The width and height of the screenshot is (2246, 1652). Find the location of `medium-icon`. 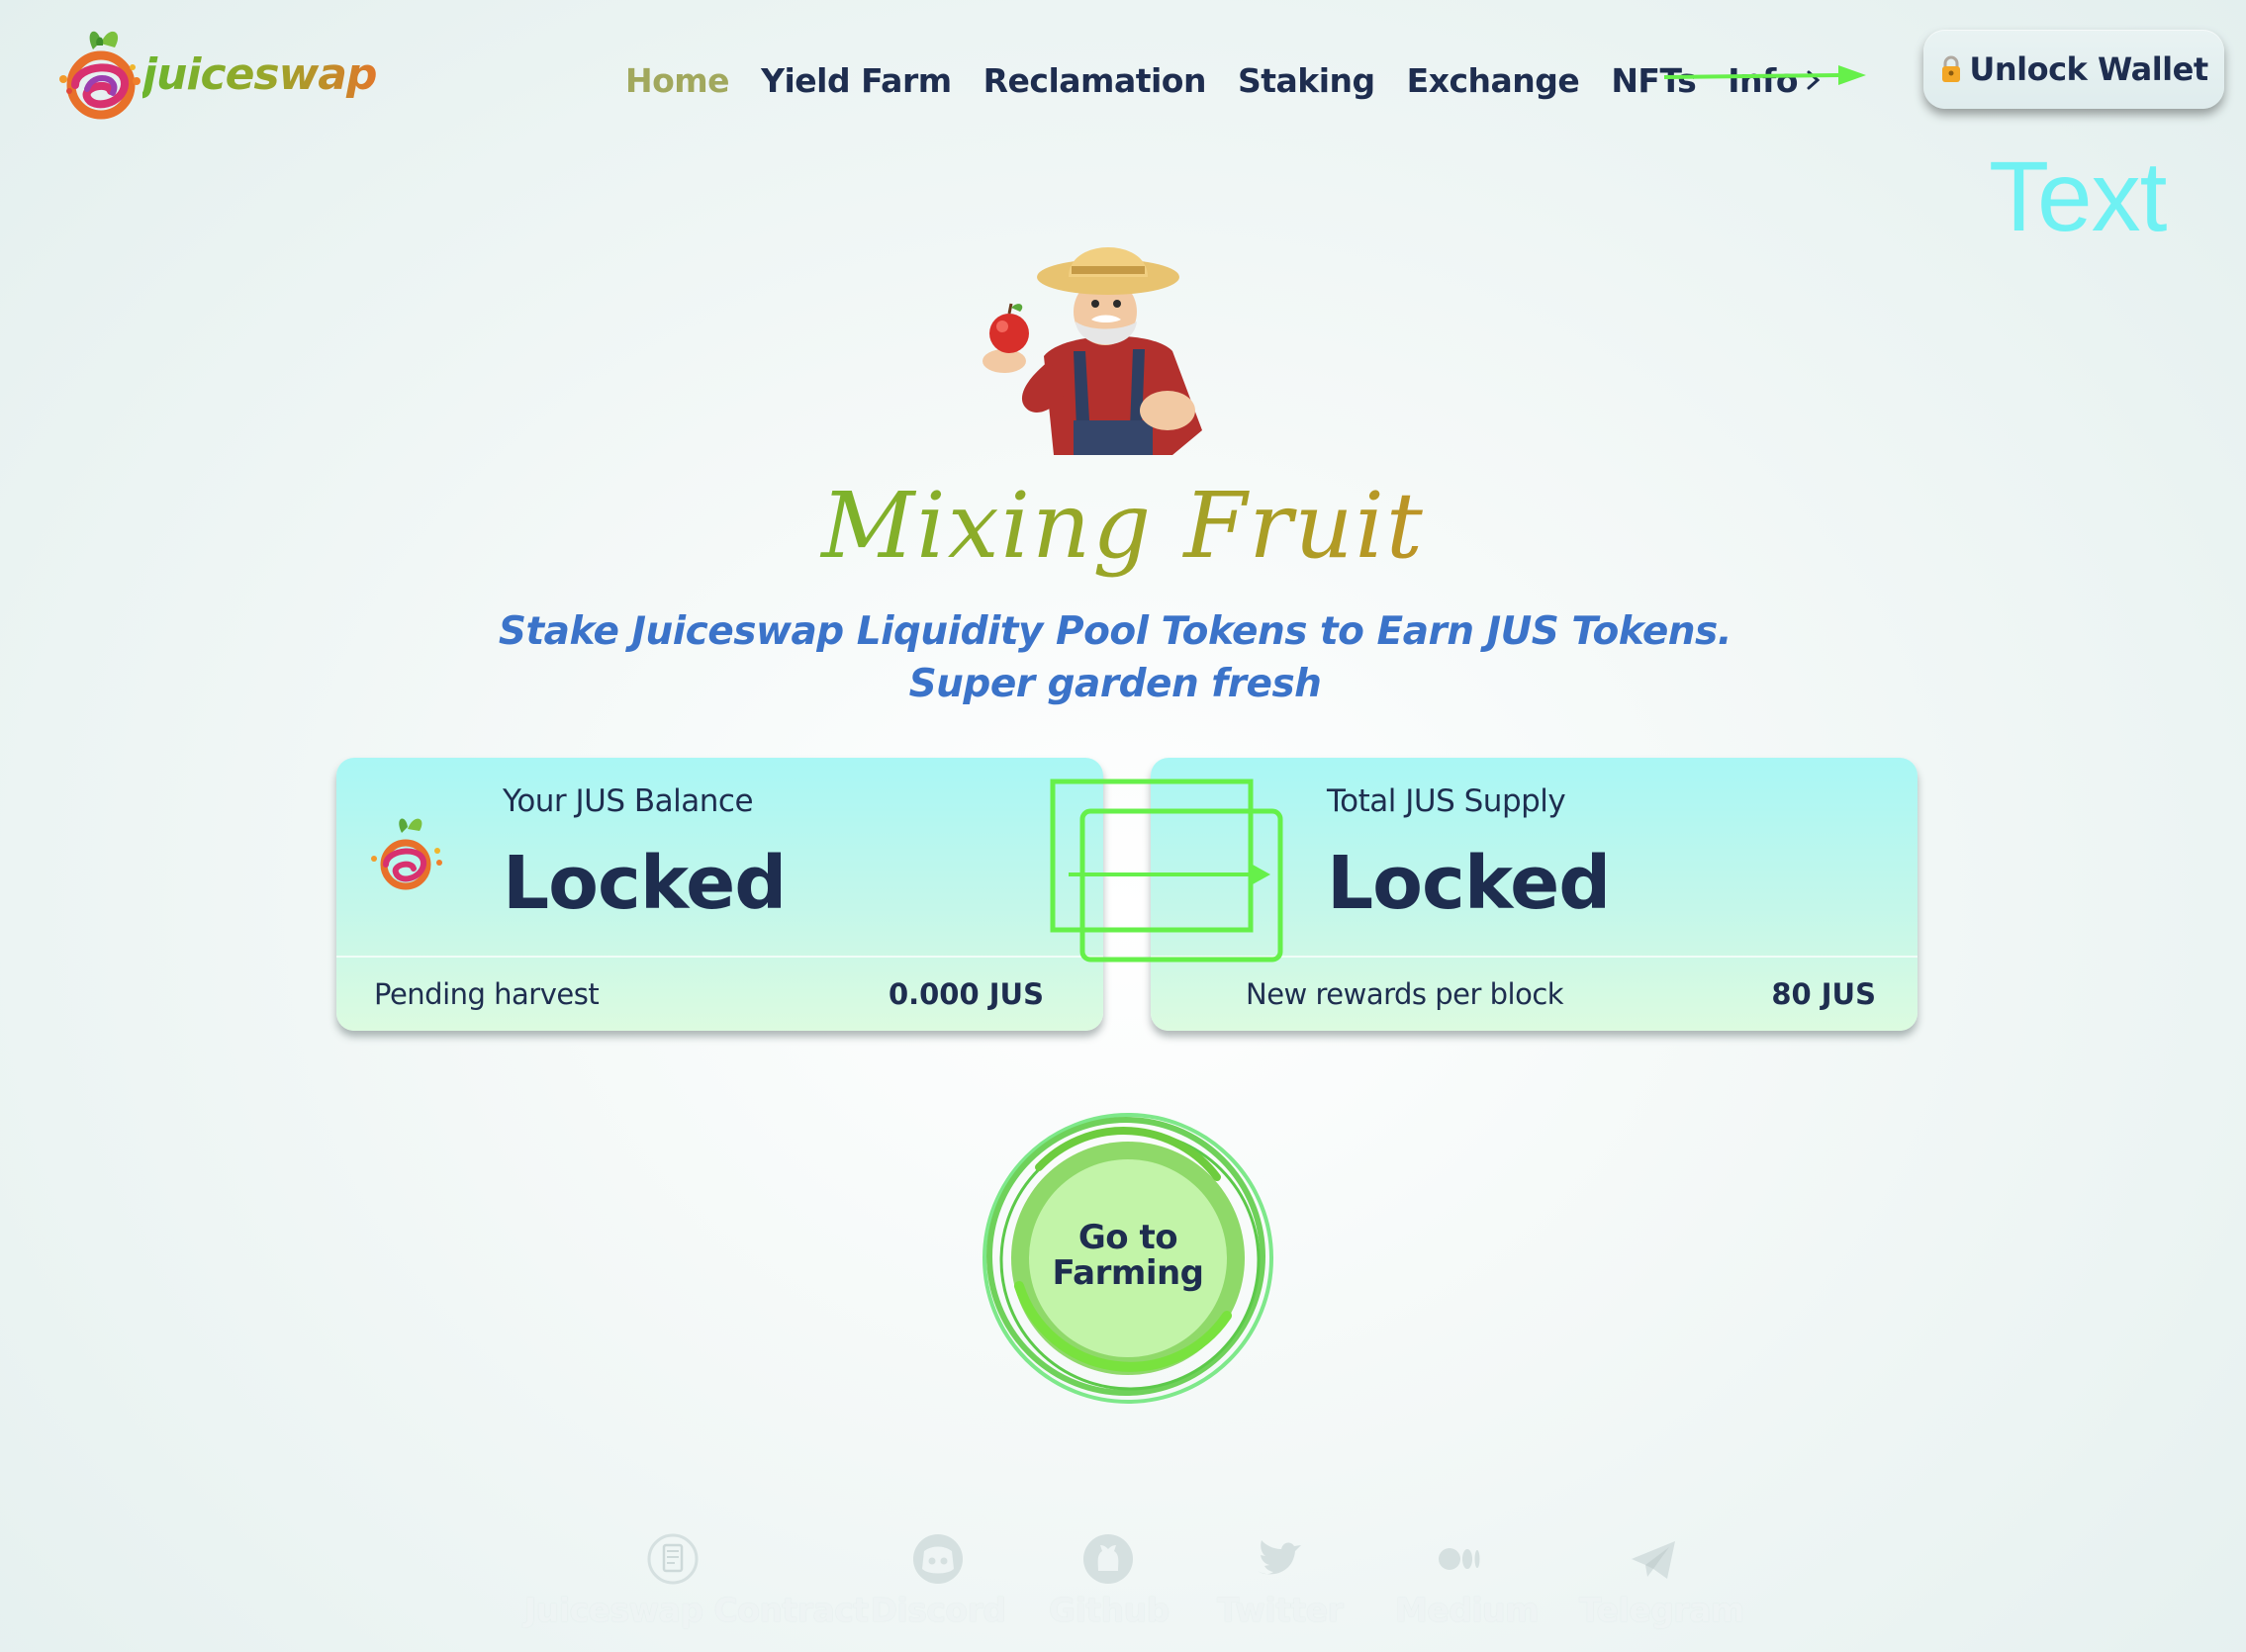

medium-icon is located at coordinates (1459, 1559).